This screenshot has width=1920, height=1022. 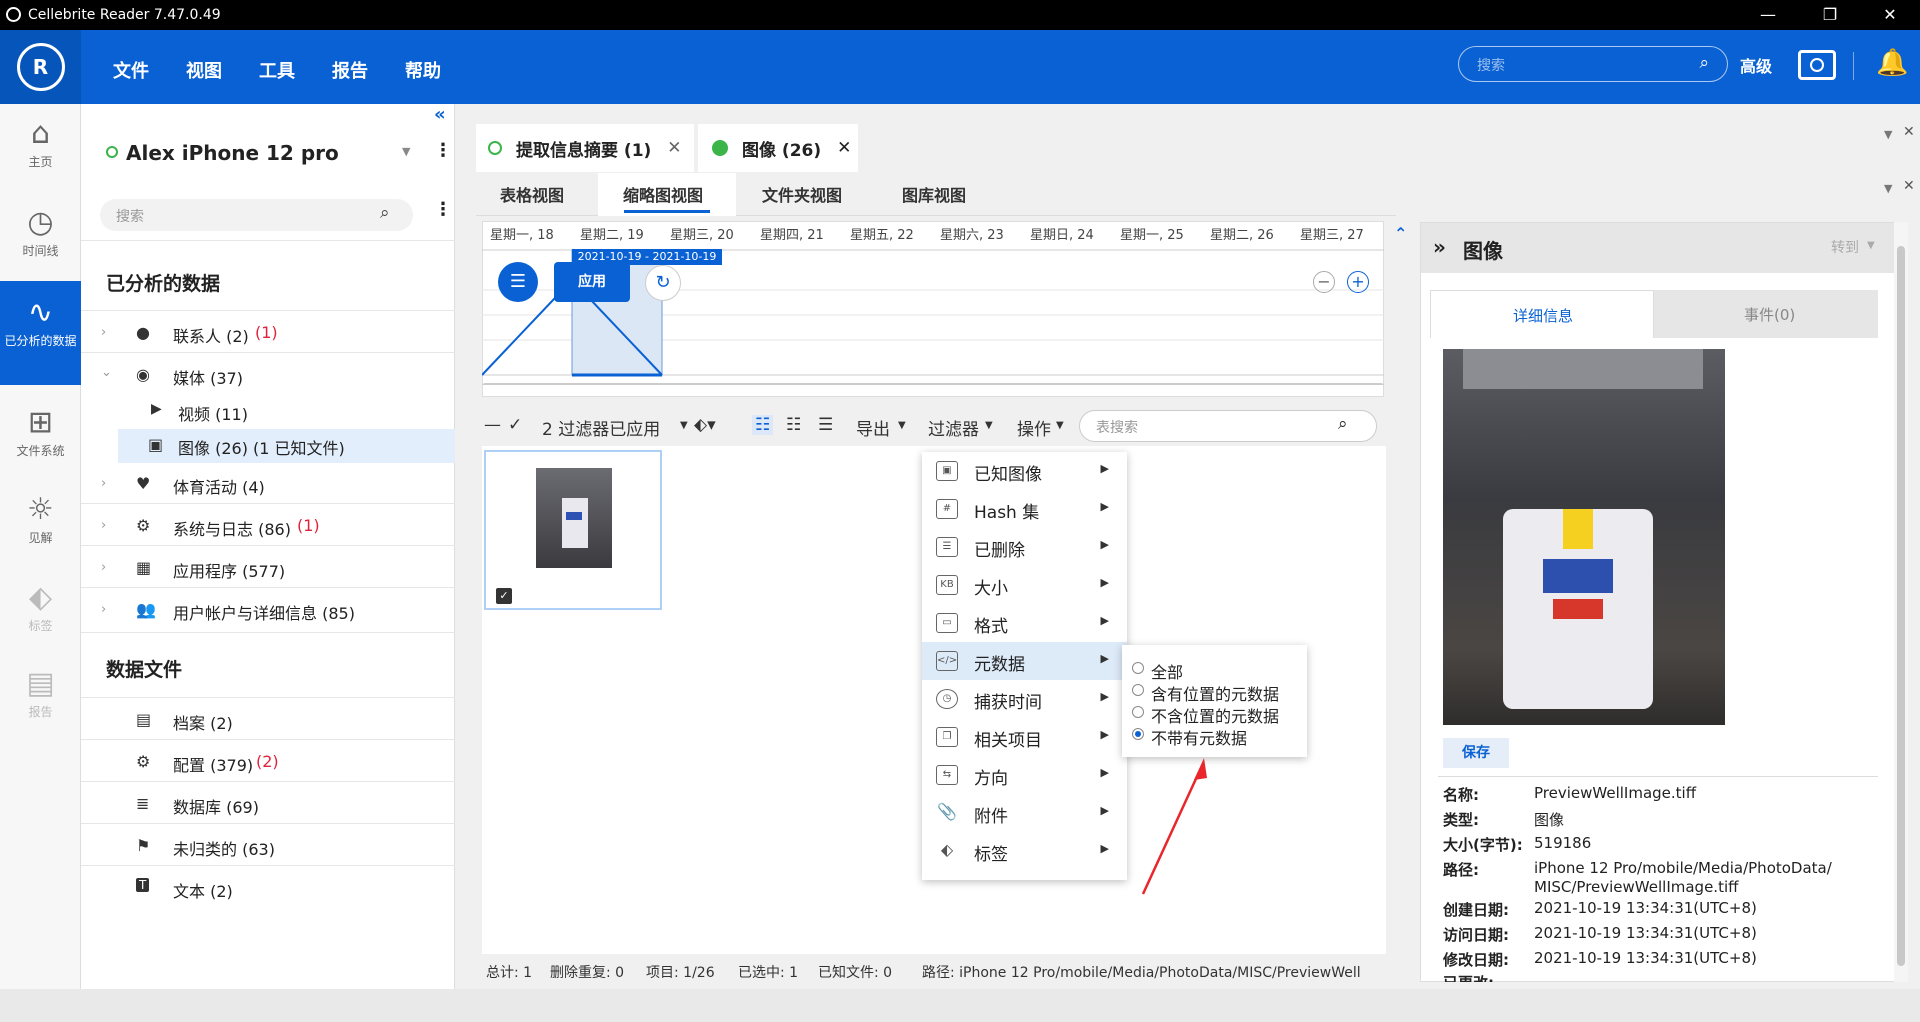 What do you see at coordinates (443, 209) in the screenshot?
I see `nav-more-icon: ⋮` at bounding box center [443, 209].